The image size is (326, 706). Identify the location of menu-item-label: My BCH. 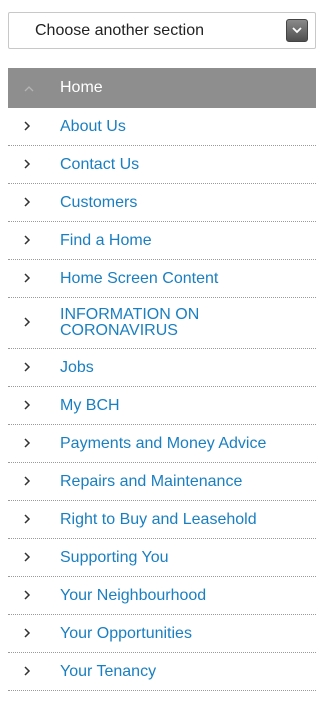
(90, 405).